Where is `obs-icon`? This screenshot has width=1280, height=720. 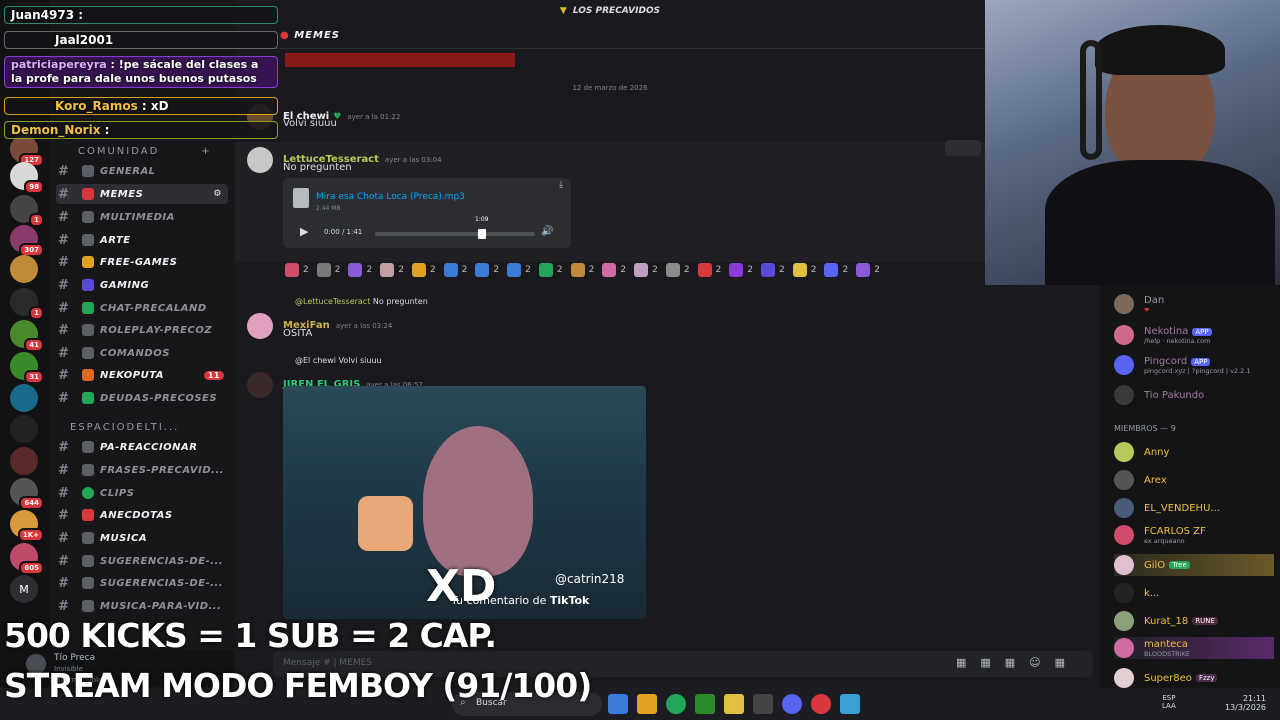 obs-icon is located at coordinates (821, 704).